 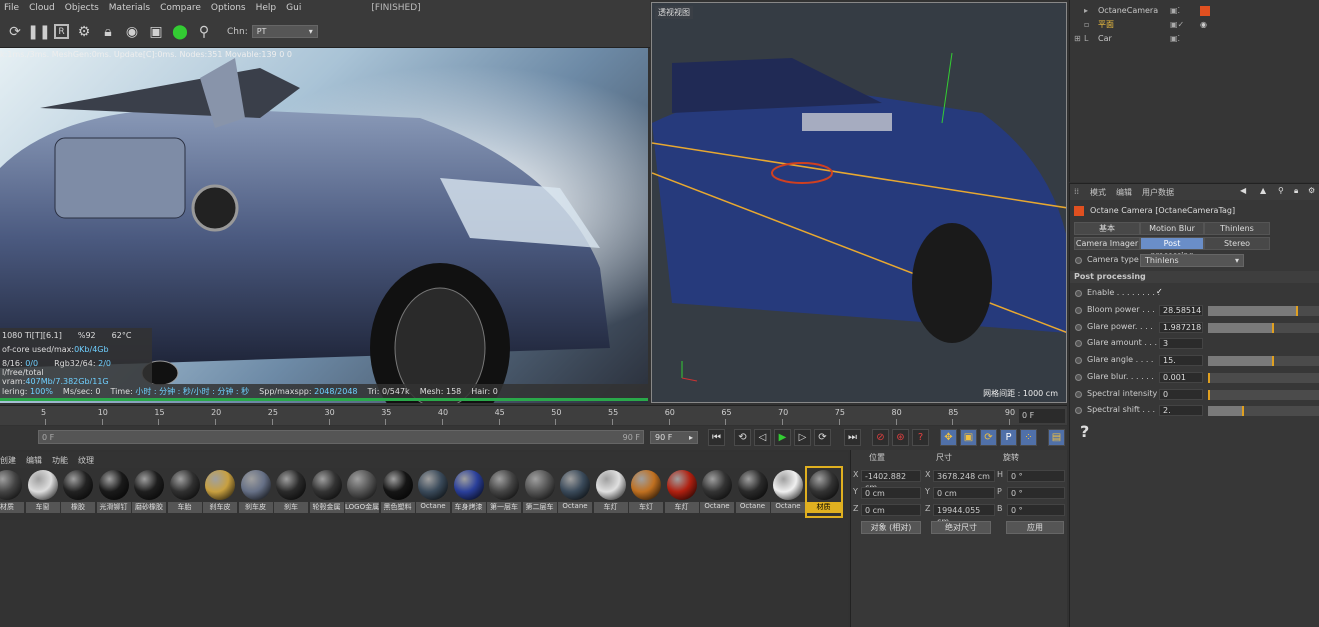 I want to click on material-item: 黑色塑料, so click(x=397, y=492).